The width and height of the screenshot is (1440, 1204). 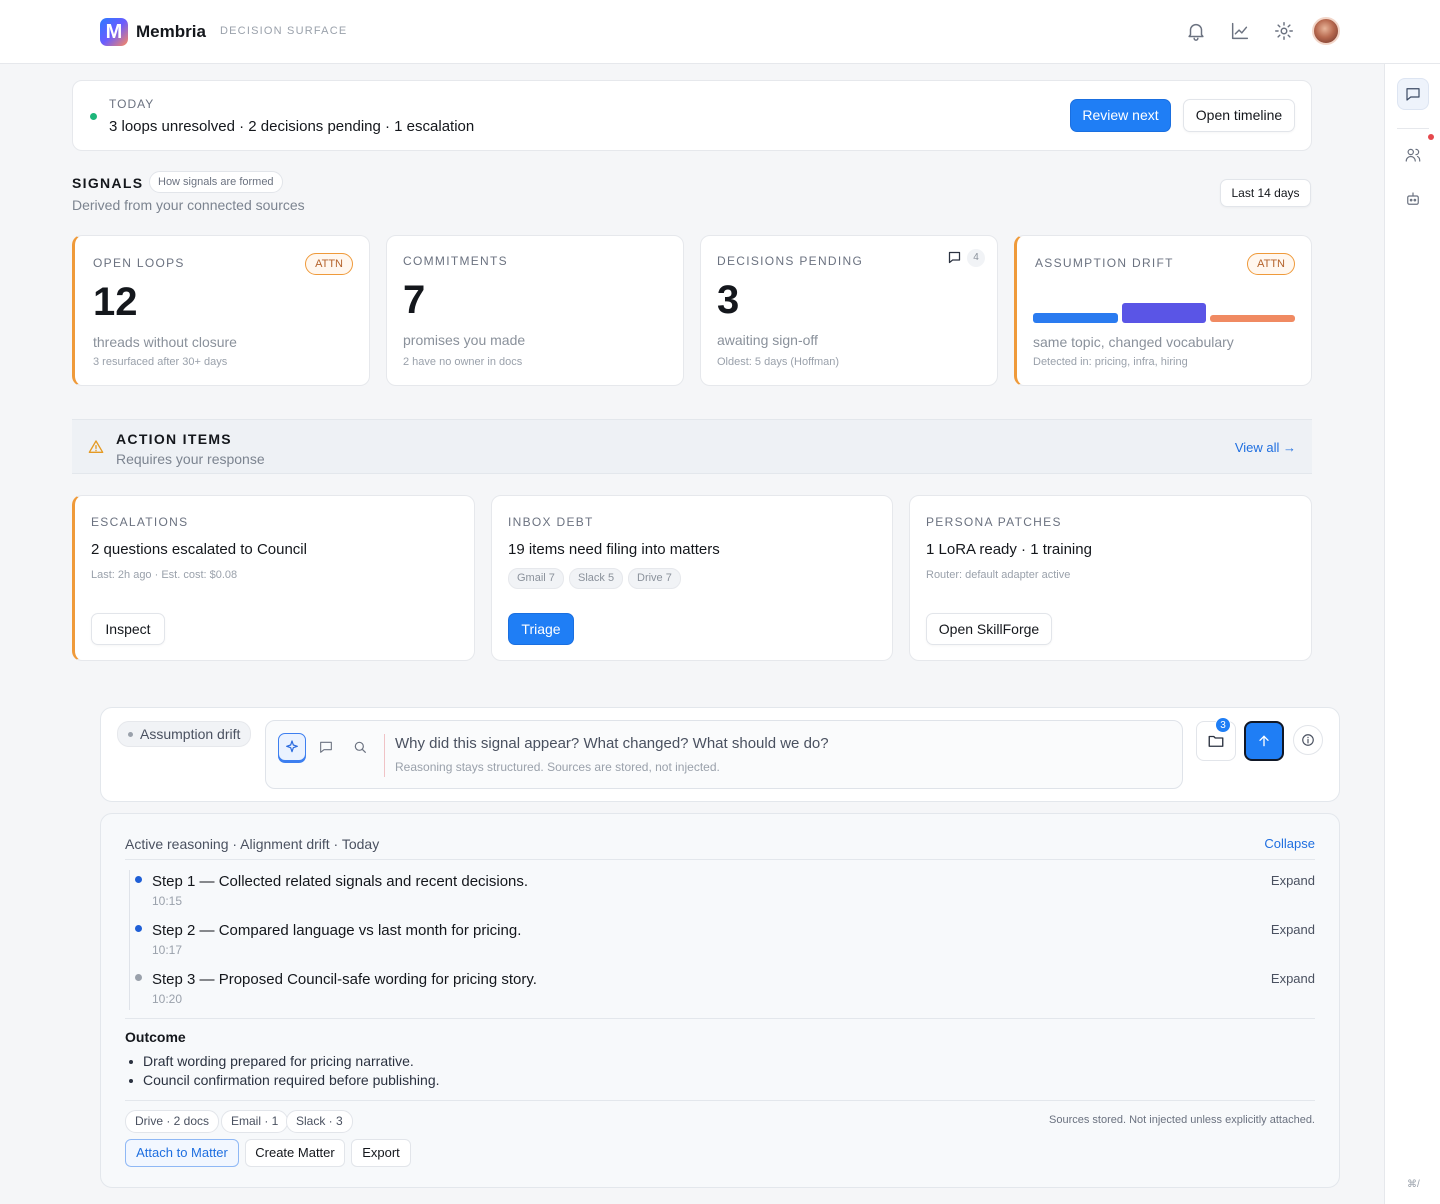 I want to click on card-note: Router: default adapter active, so click(x=998, y=575).